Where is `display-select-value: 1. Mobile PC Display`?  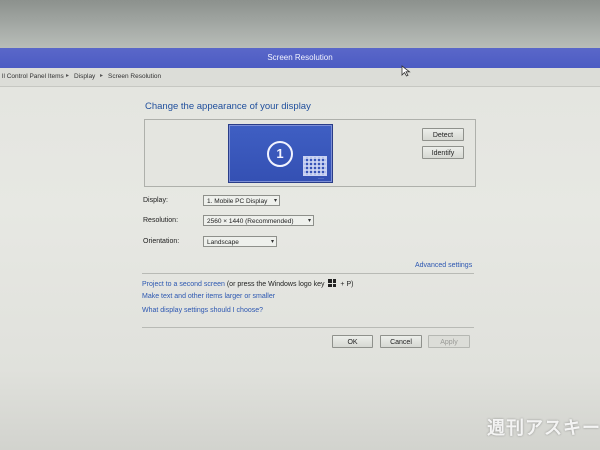 display-select-value: 1. Mobile PC Display is located at coordinates (237, 201).